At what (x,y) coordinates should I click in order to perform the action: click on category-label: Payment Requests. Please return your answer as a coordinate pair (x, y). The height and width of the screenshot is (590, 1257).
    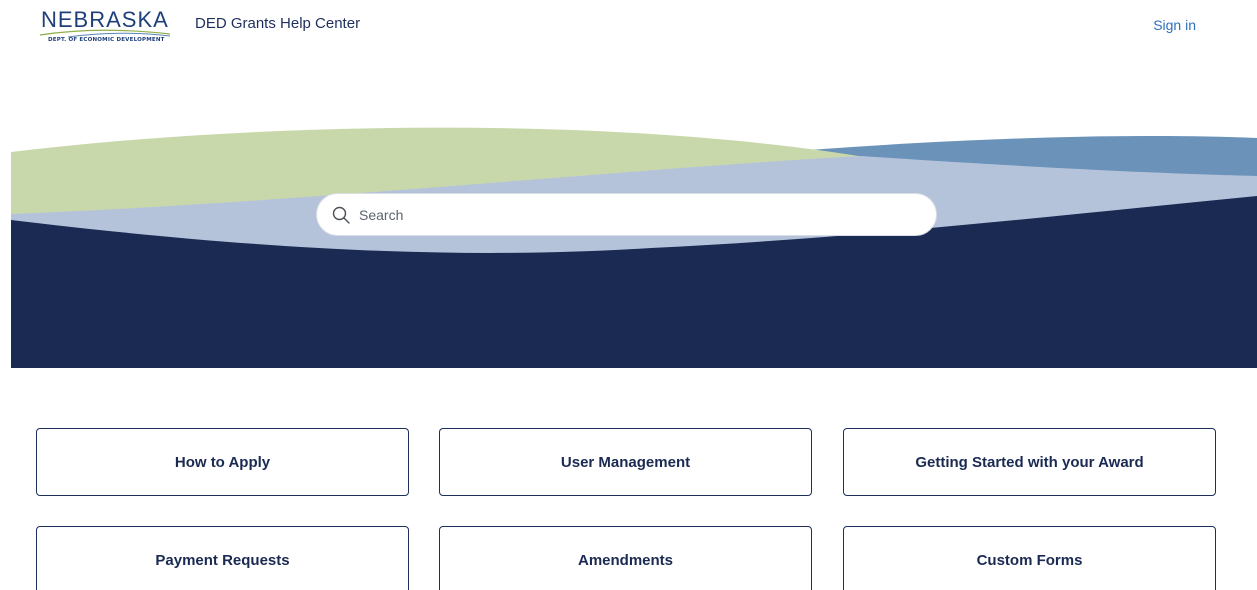
    Looking at the image, I should click on (222, 560).